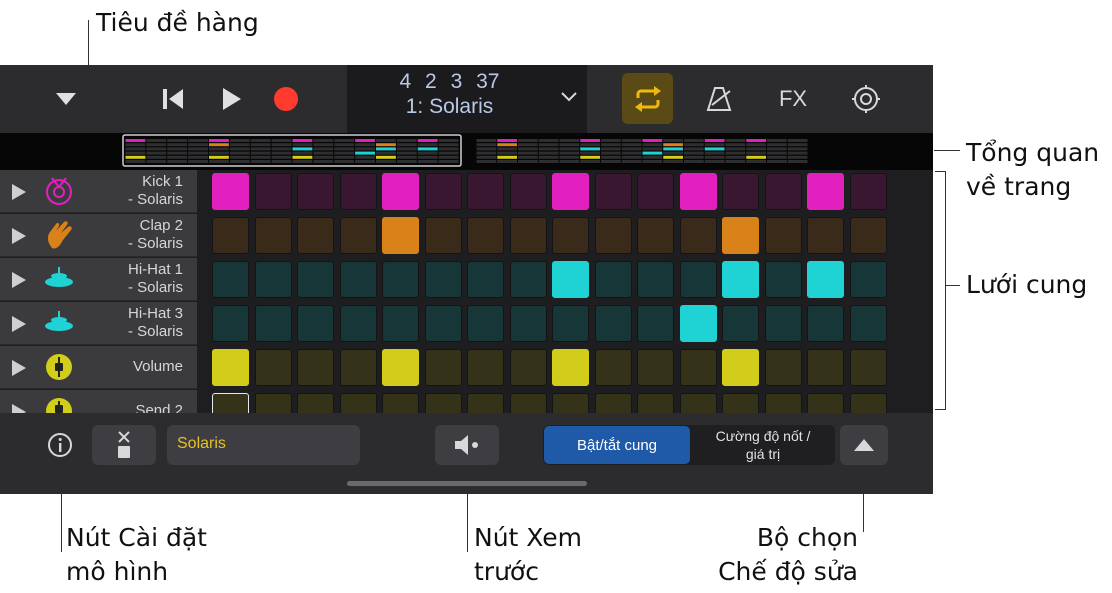  Describe the element at coordinates (98, 191) in the screenshot. I see `row-header: Kick 1 - Solaris` at that location.